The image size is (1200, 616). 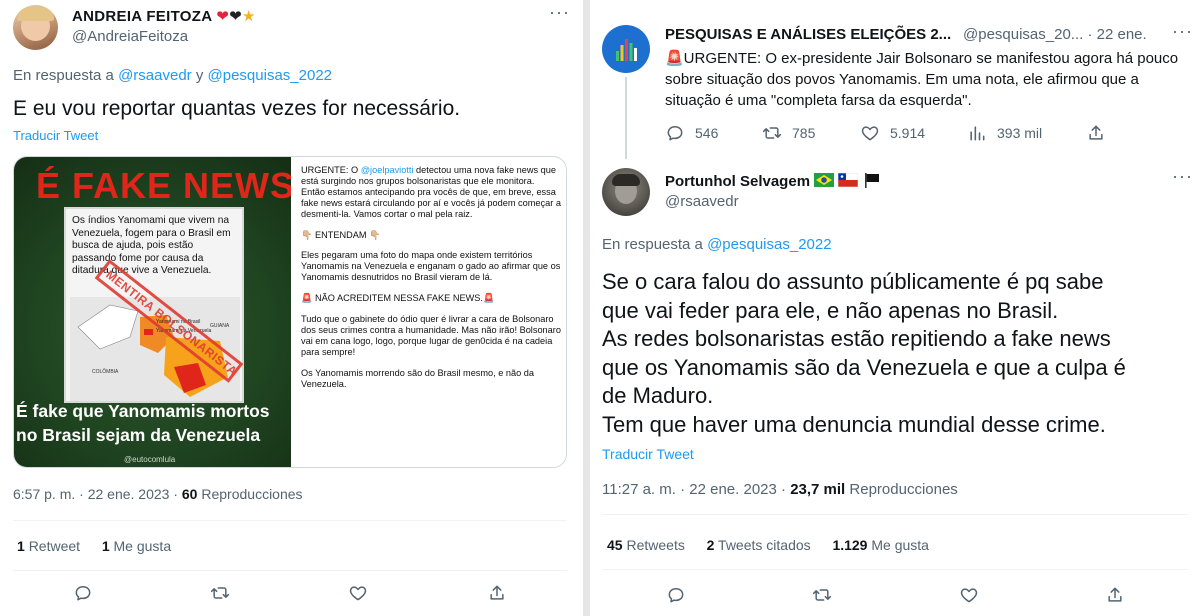 I want to click on like-button: 5.914, so click(x=892, y=133).